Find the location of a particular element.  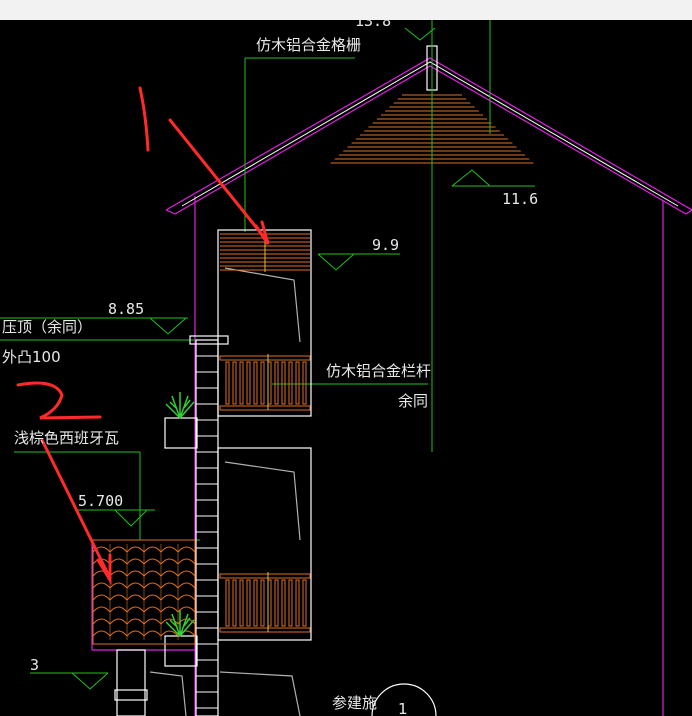

parapet-projection-label: 外凸100 is located at coordinates (31, 357).